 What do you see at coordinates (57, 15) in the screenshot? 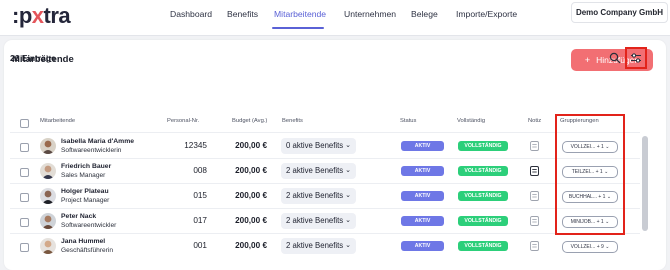
I see `logo-post: tra` at bounding box center [57, 15].